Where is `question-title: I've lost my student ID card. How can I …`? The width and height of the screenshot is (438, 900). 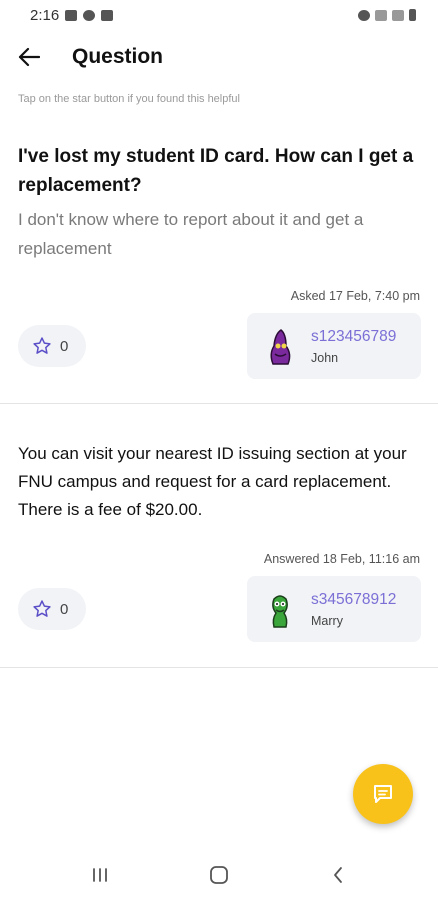 question-title: I've lost my student ID card. How can I … is located at coordinates (216, 171).